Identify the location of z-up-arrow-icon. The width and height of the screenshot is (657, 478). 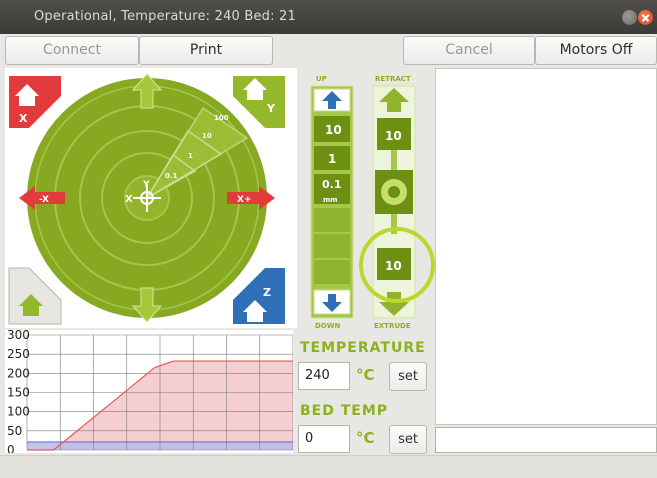
(332, 100).